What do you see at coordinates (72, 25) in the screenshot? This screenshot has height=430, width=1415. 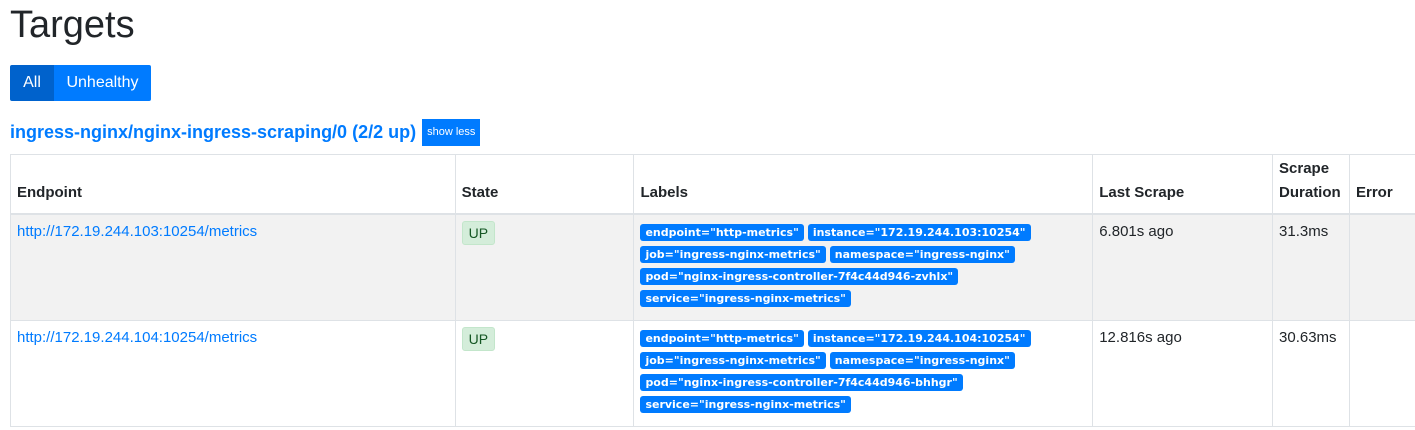 I see `page-title: Targets` at bounding box center [72, 25].